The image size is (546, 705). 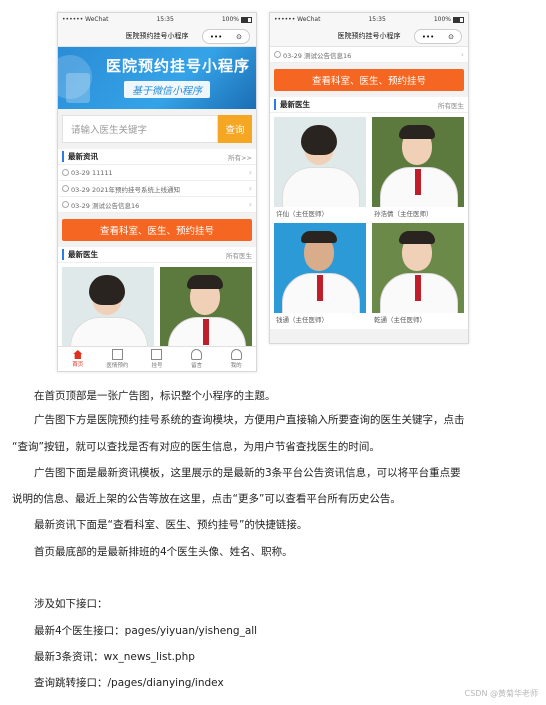 I want to click on news-item: 03-29 2021年预约挂号系统上线通知 ›, so click(x=157, y=189).